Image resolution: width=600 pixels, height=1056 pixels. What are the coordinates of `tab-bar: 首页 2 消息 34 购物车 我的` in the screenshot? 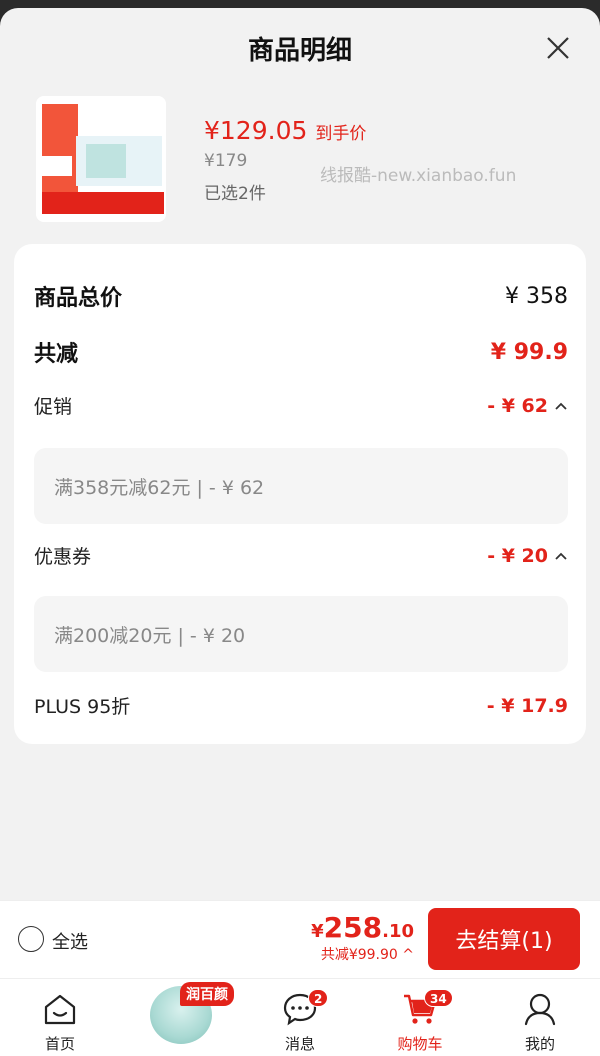 It's located at (300, 1017).